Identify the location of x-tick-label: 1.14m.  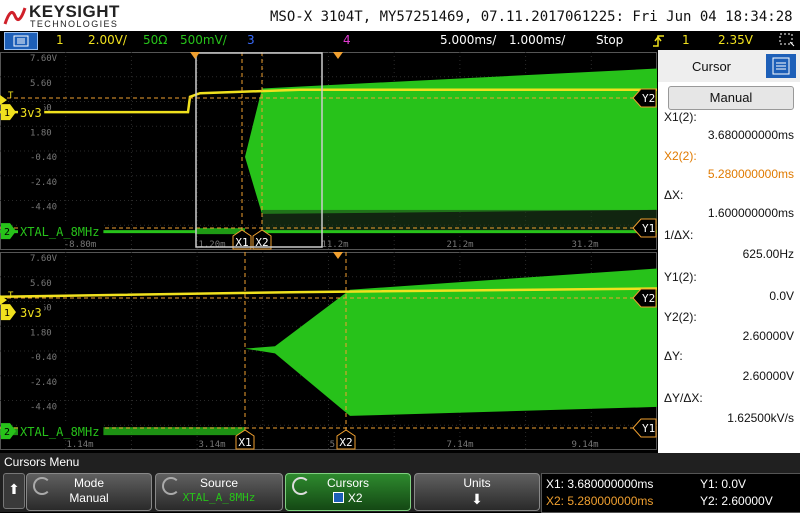
(79, 445).